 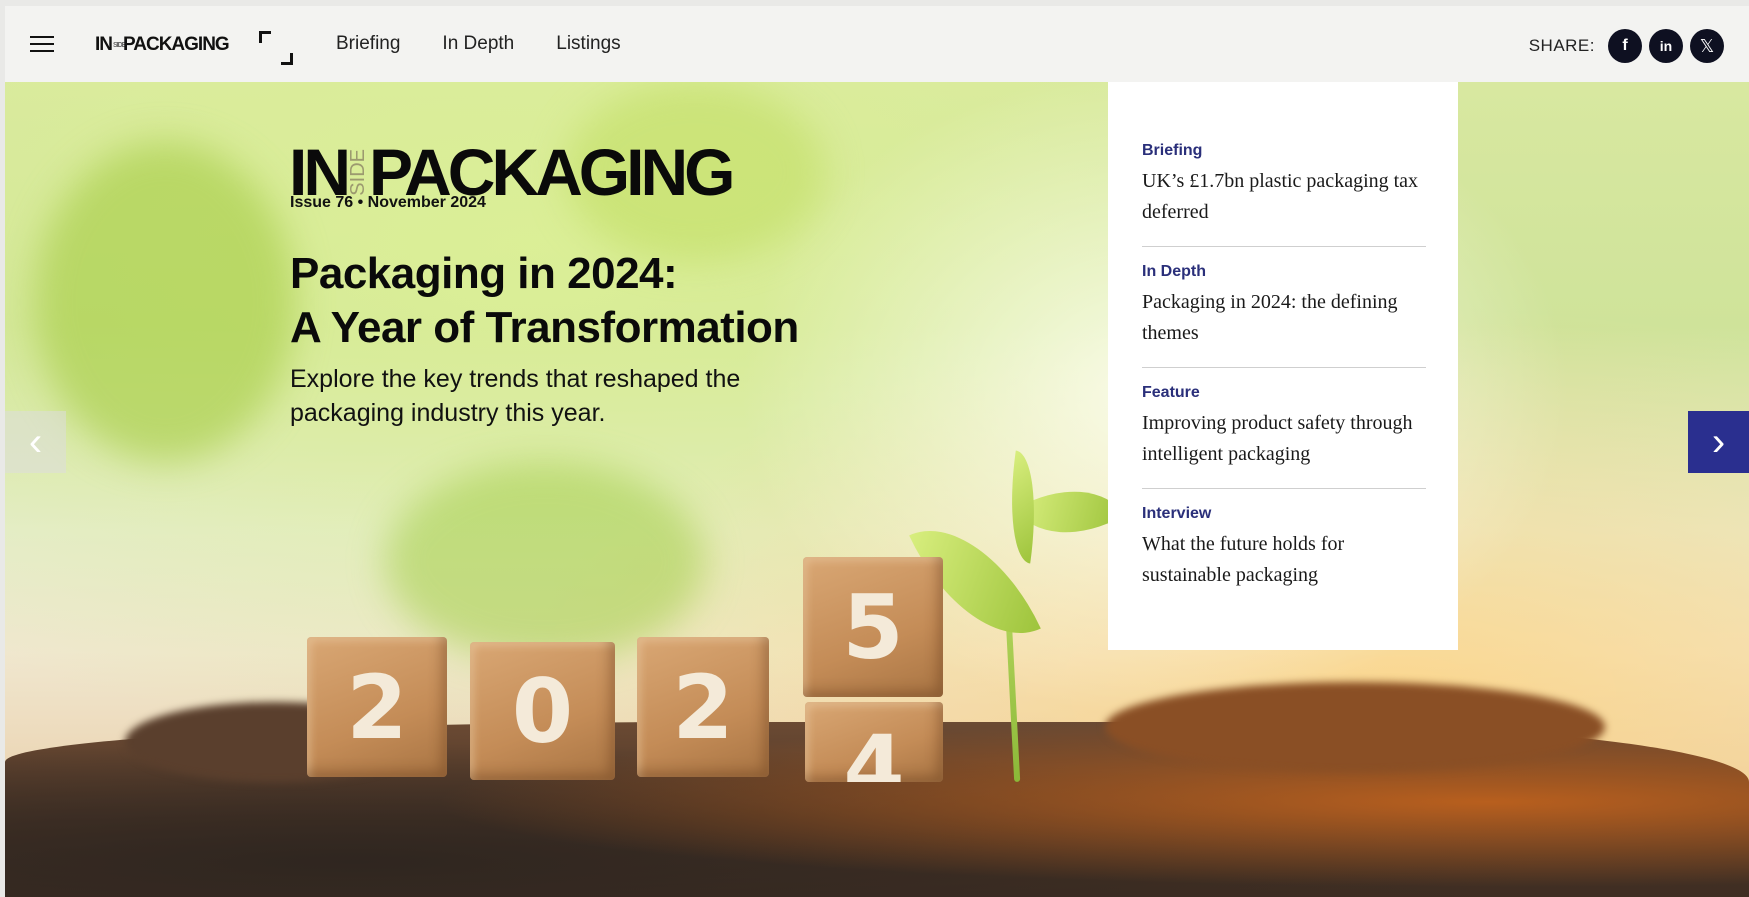 What do you see at coordinates (1561, 45) in the screenshot?
I see `share-label: SHARE:` at bounding box center [1561, 45].